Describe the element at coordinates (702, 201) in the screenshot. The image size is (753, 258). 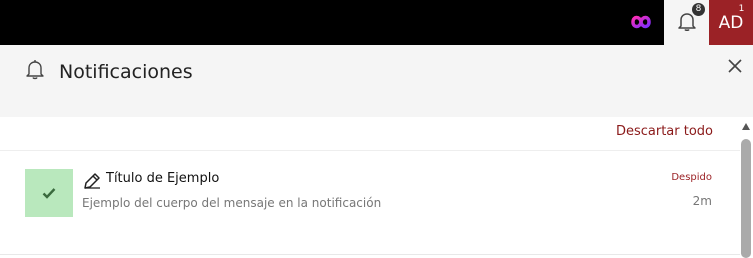
I see `notification-time: 2m` at that location.